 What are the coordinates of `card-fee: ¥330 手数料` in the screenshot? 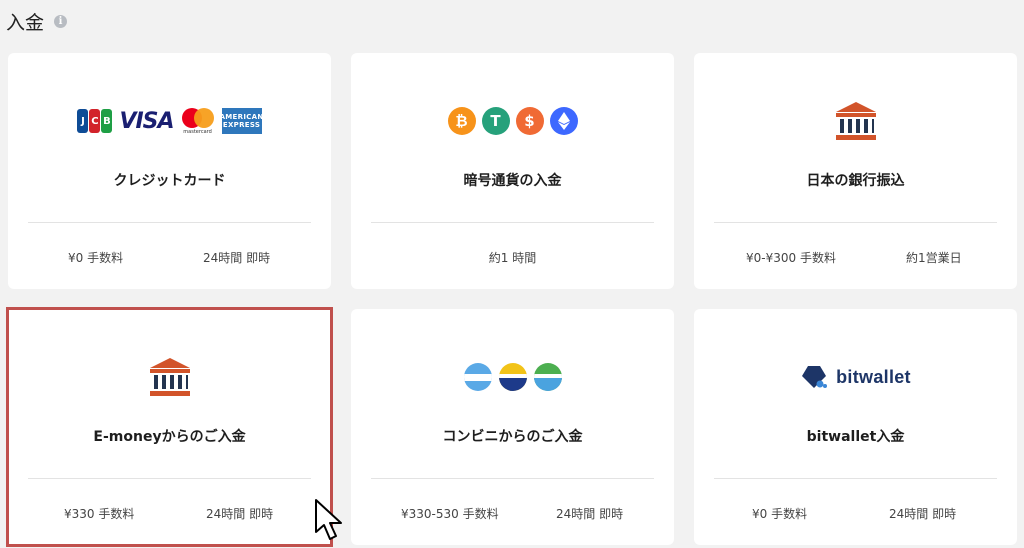 It's located at (99, 514).